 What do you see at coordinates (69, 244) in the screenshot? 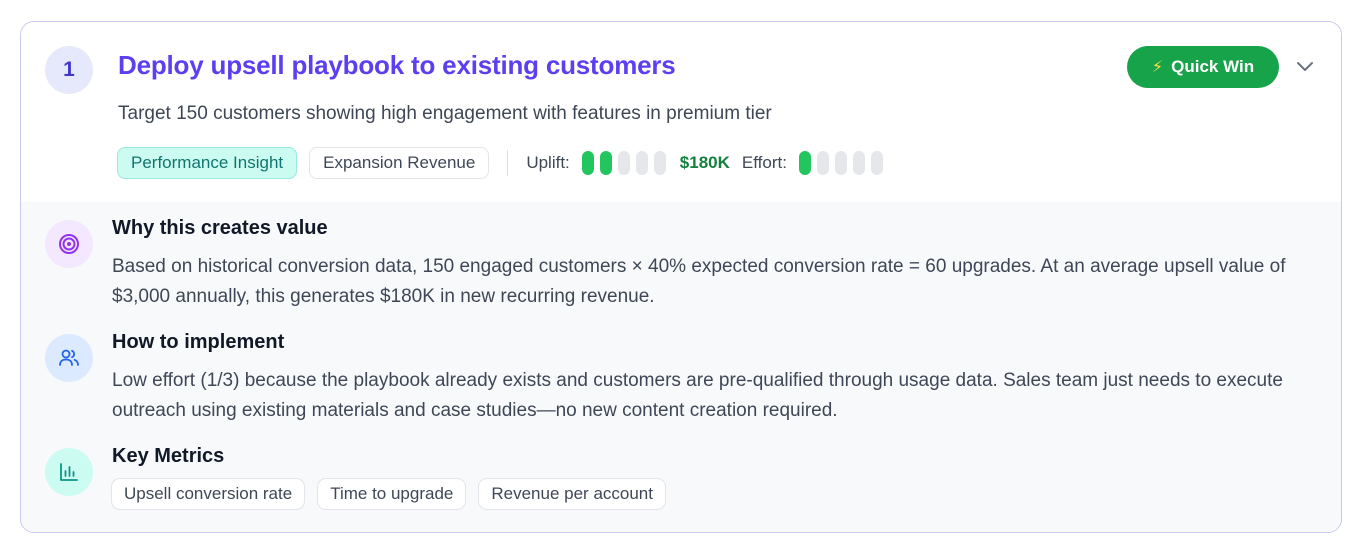
I see `target-icon` at bounding box center [69, 244].